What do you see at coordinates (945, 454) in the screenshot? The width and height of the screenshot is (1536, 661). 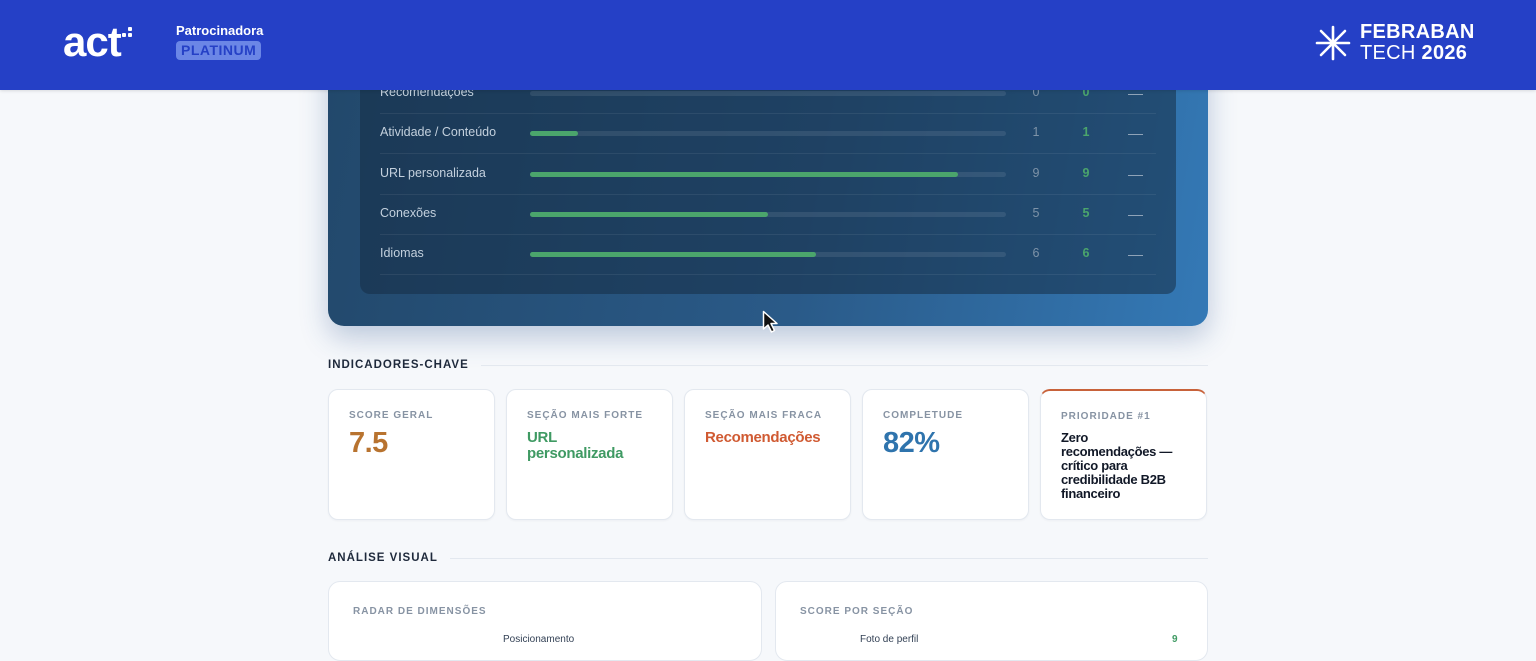 I see `kpi-card-completeness: COMPLETUDE 82%` at bounding box center [945, 454].